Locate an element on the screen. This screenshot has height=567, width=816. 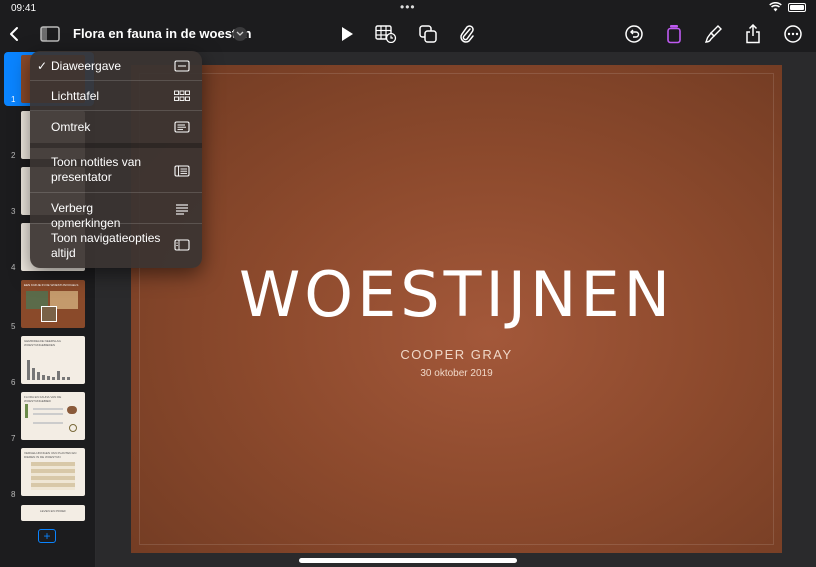
undo-button is located at coordinates (634, 34).